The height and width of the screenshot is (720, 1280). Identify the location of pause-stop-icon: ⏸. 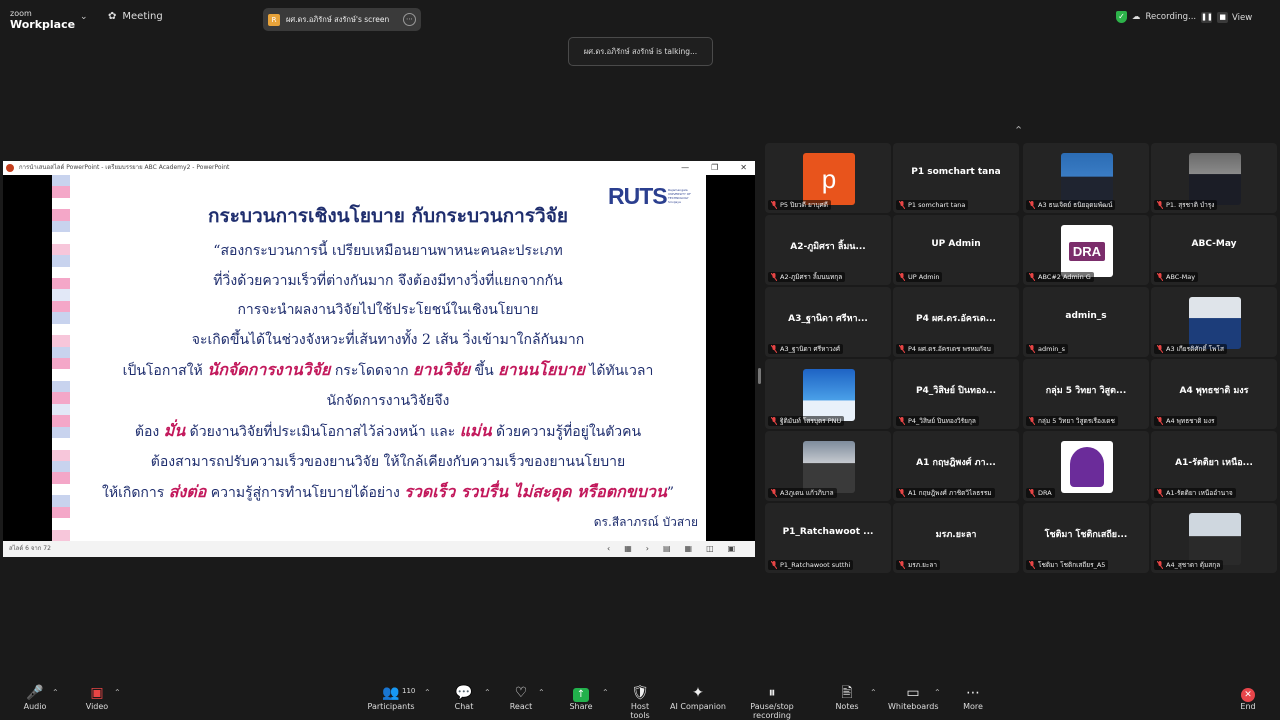
(772, 693).